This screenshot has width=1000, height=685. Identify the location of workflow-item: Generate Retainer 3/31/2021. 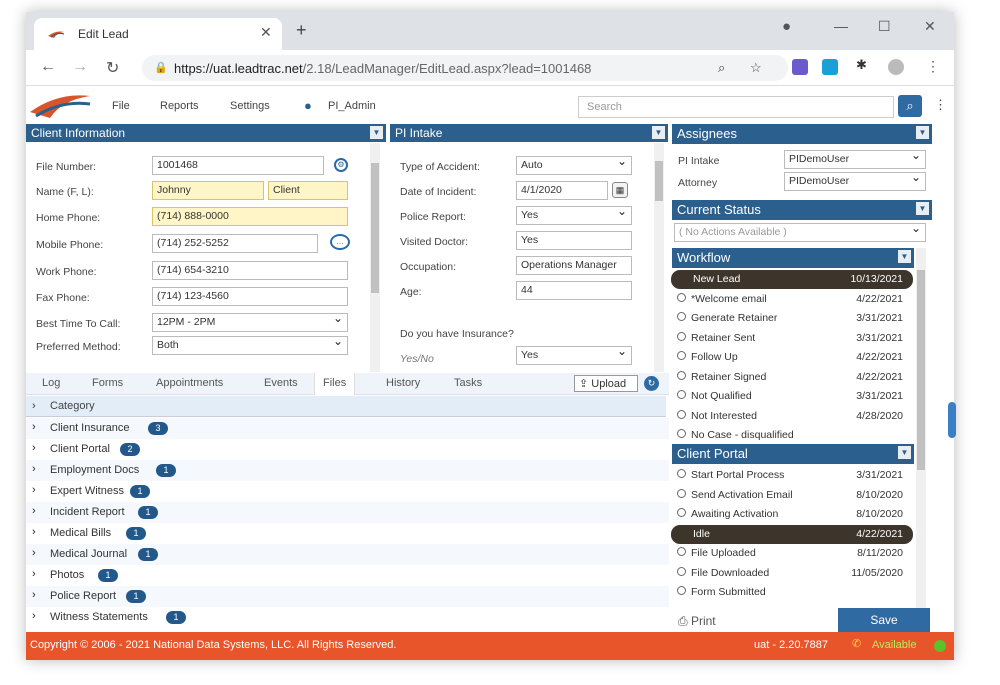
(792, 318).